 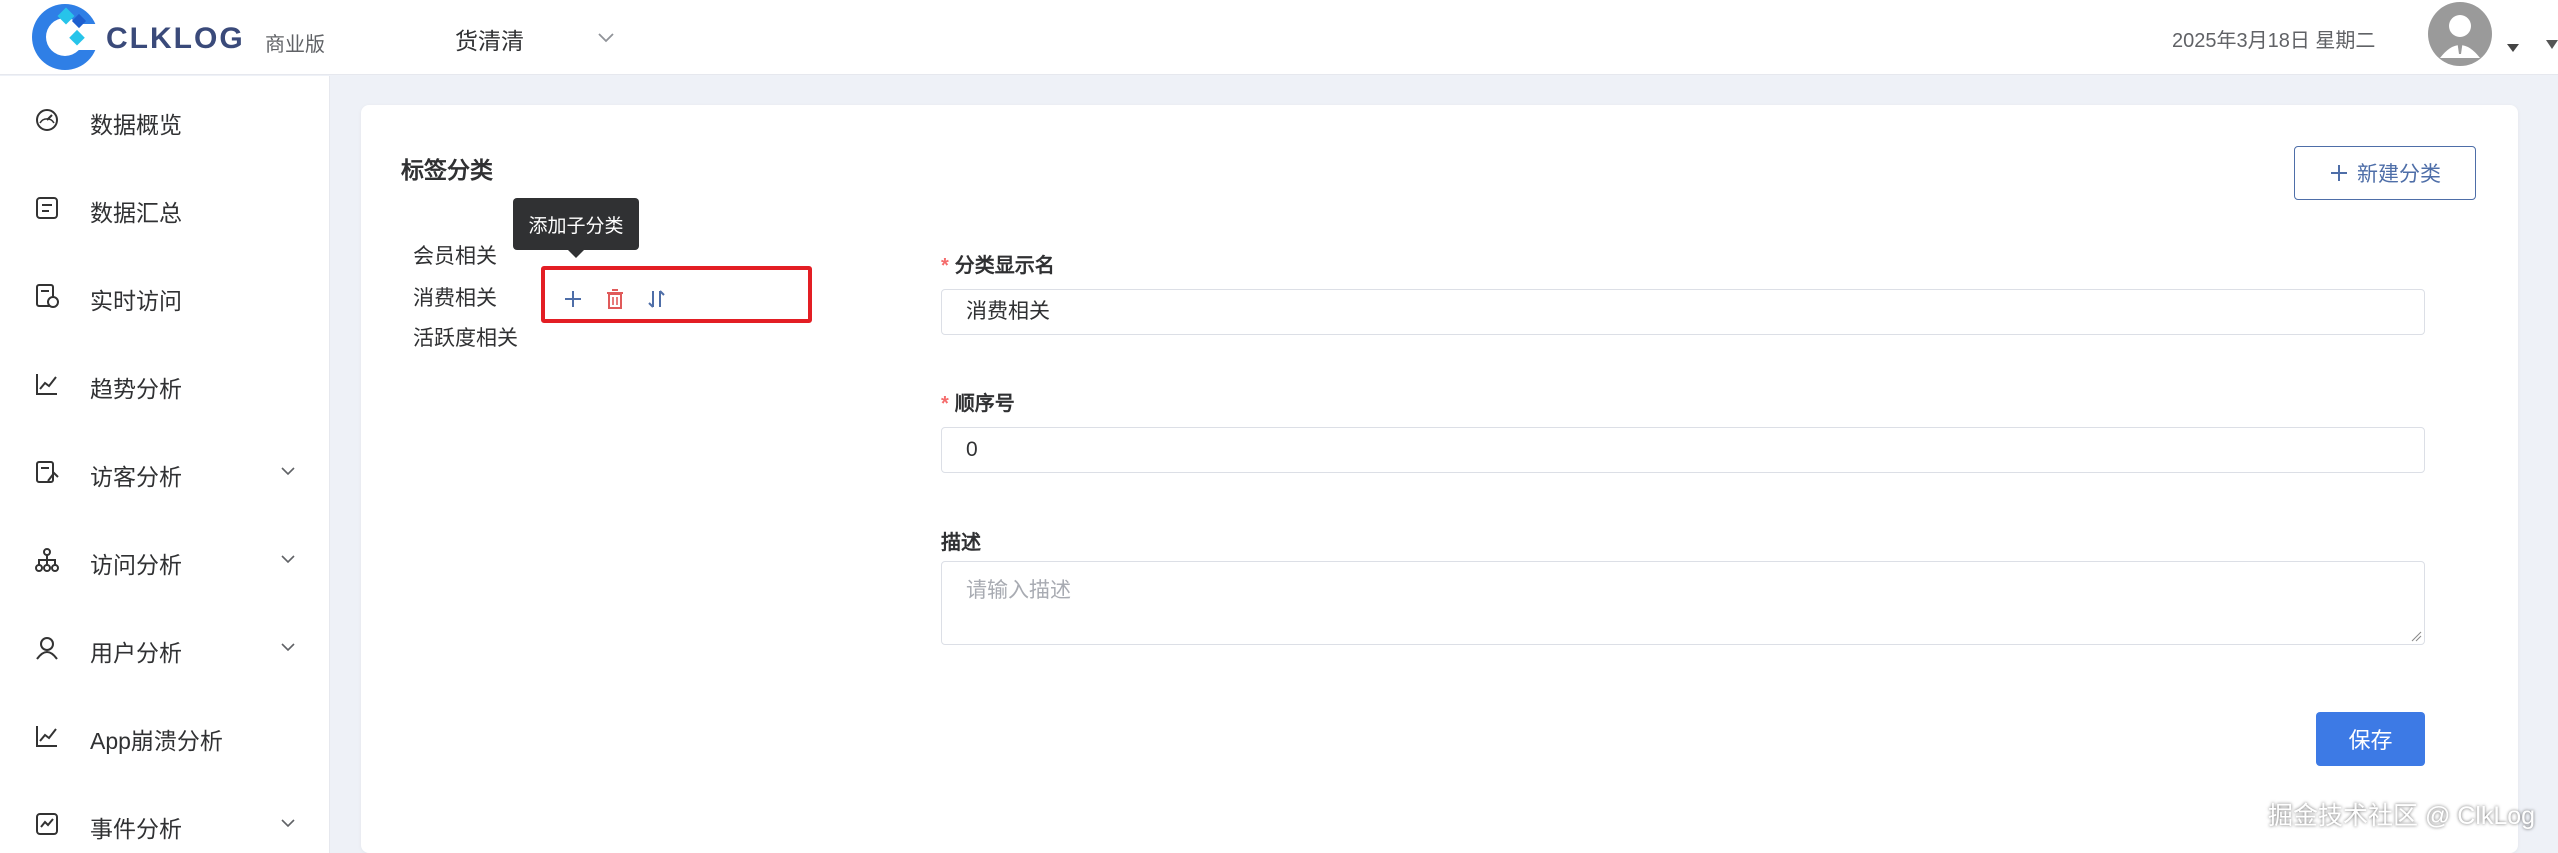 I want to click on tree-node-member: 会员相关, so click(x=455, y=257).